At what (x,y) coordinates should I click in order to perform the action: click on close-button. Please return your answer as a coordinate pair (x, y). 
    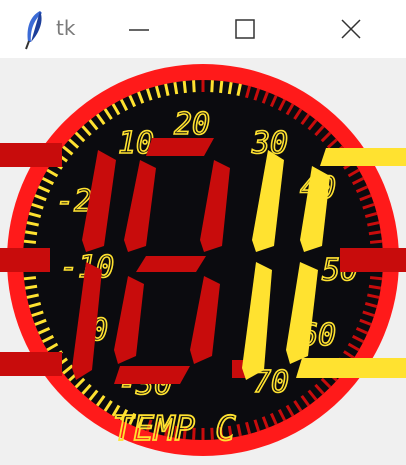
    Looking at the image, I should click on (351, 29).